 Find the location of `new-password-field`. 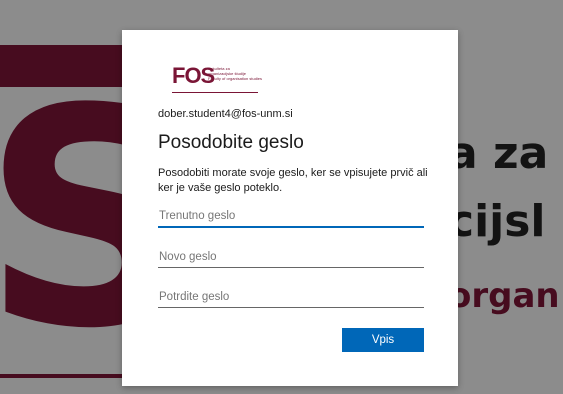

new-password-field is located at coordinates (291, 257).